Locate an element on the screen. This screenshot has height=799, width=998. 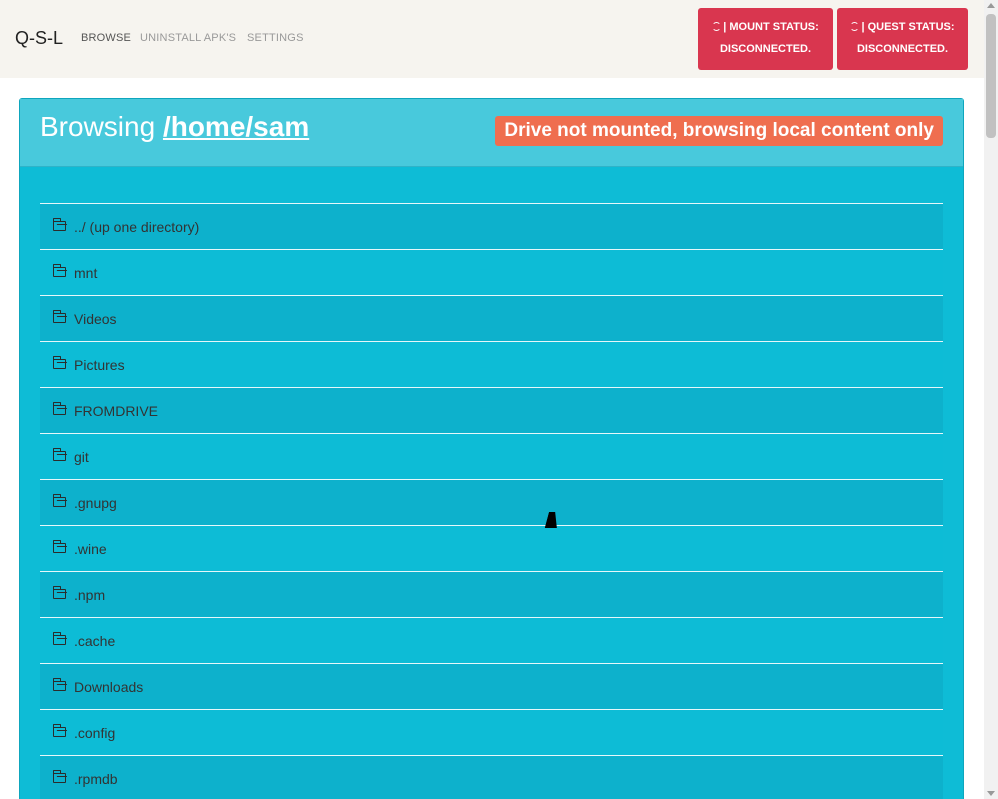
current-path-link: /home/sam is located at coordinates (236, 126).